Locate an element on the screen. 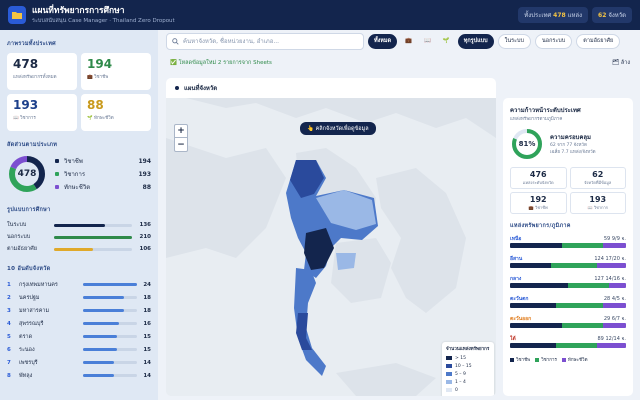 This screenshot has height=400, width=640. zoom-control: + − is located at coordinates (181, 138).